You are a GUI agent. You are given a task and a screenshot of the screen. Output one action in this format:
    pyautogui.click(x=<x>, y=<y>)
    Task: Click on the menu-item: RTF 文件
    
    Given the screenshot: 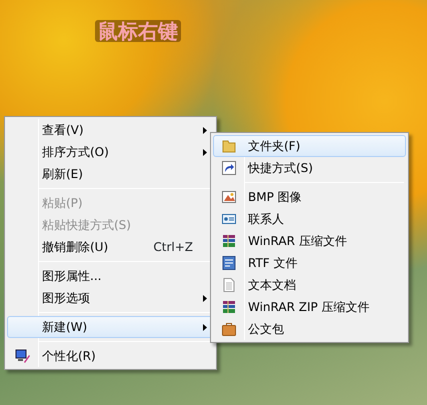 What is the action you would take?
    pyautogui.click(x=309, y=263)
    